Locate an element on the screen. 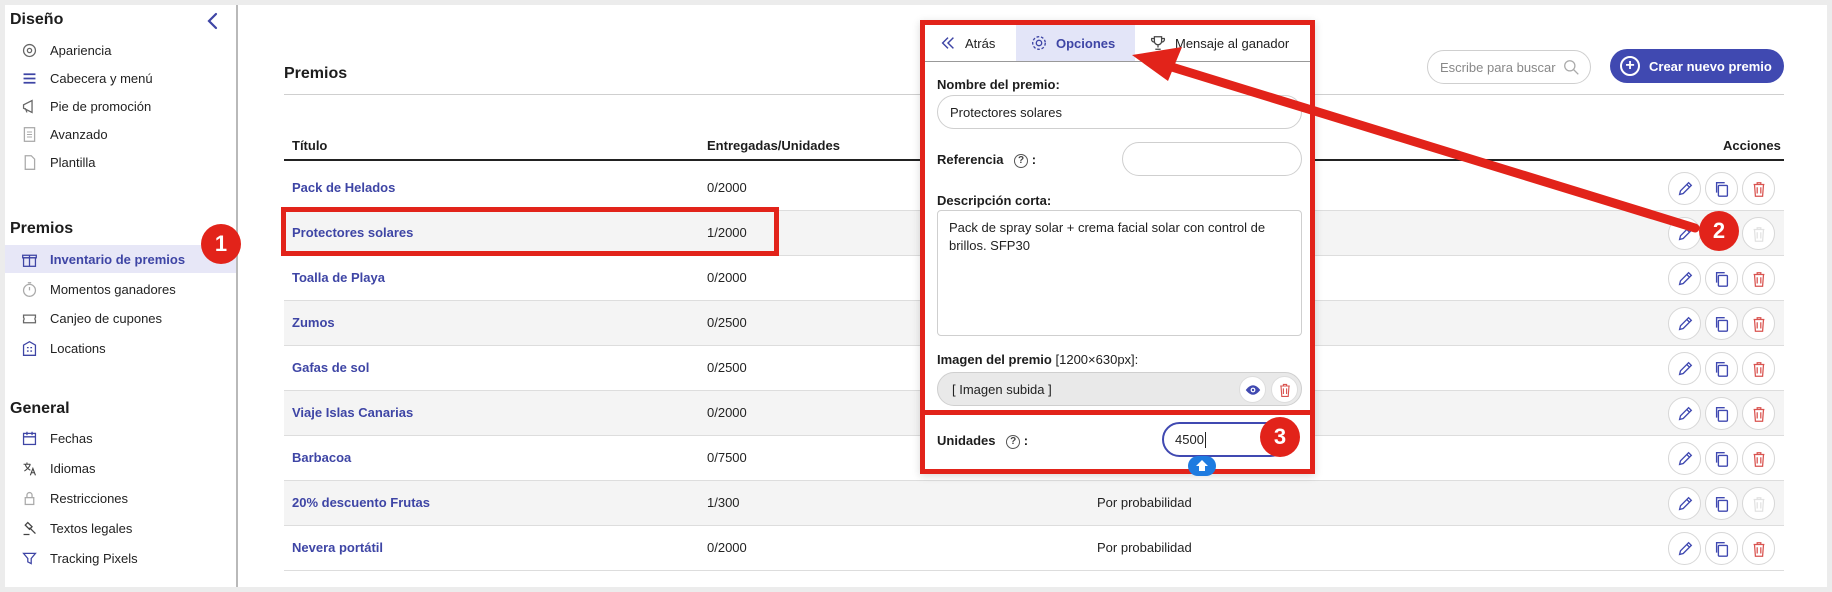 This screenshot has width=1832, height=592. pencil-icon is located at coordinates (1685, 368).